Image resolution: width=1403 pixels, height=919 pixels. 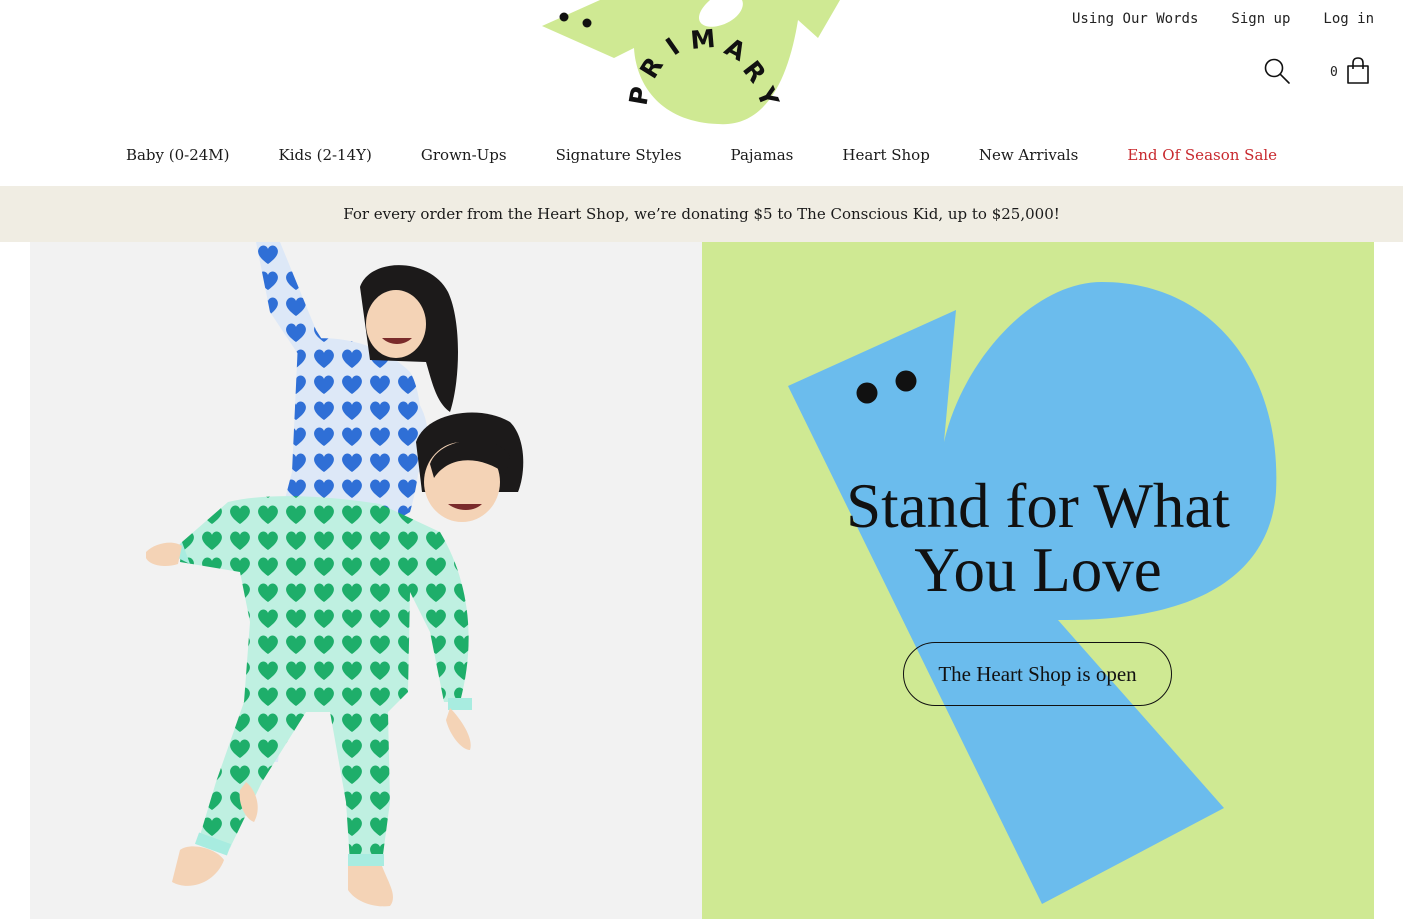 What do you see at coordinates (1223, 19) in the screenshot?
I see `utility-nav: Using Our Words Sign up Log in` at bounding box center [1223, 19].